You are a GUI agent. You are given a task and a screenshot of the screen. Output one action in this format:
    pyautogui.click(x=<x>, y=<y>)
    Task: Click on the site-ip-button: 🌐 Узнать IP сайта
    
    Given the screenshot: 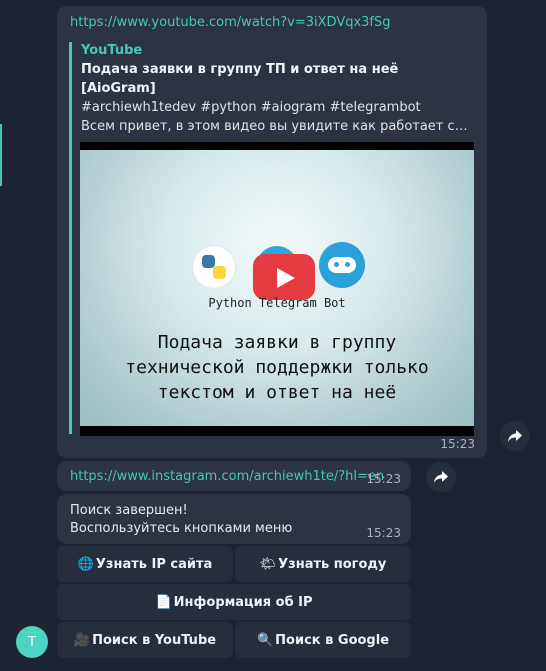 What is the action you would take?
    pyautogui.click(x=145, y=564)
    